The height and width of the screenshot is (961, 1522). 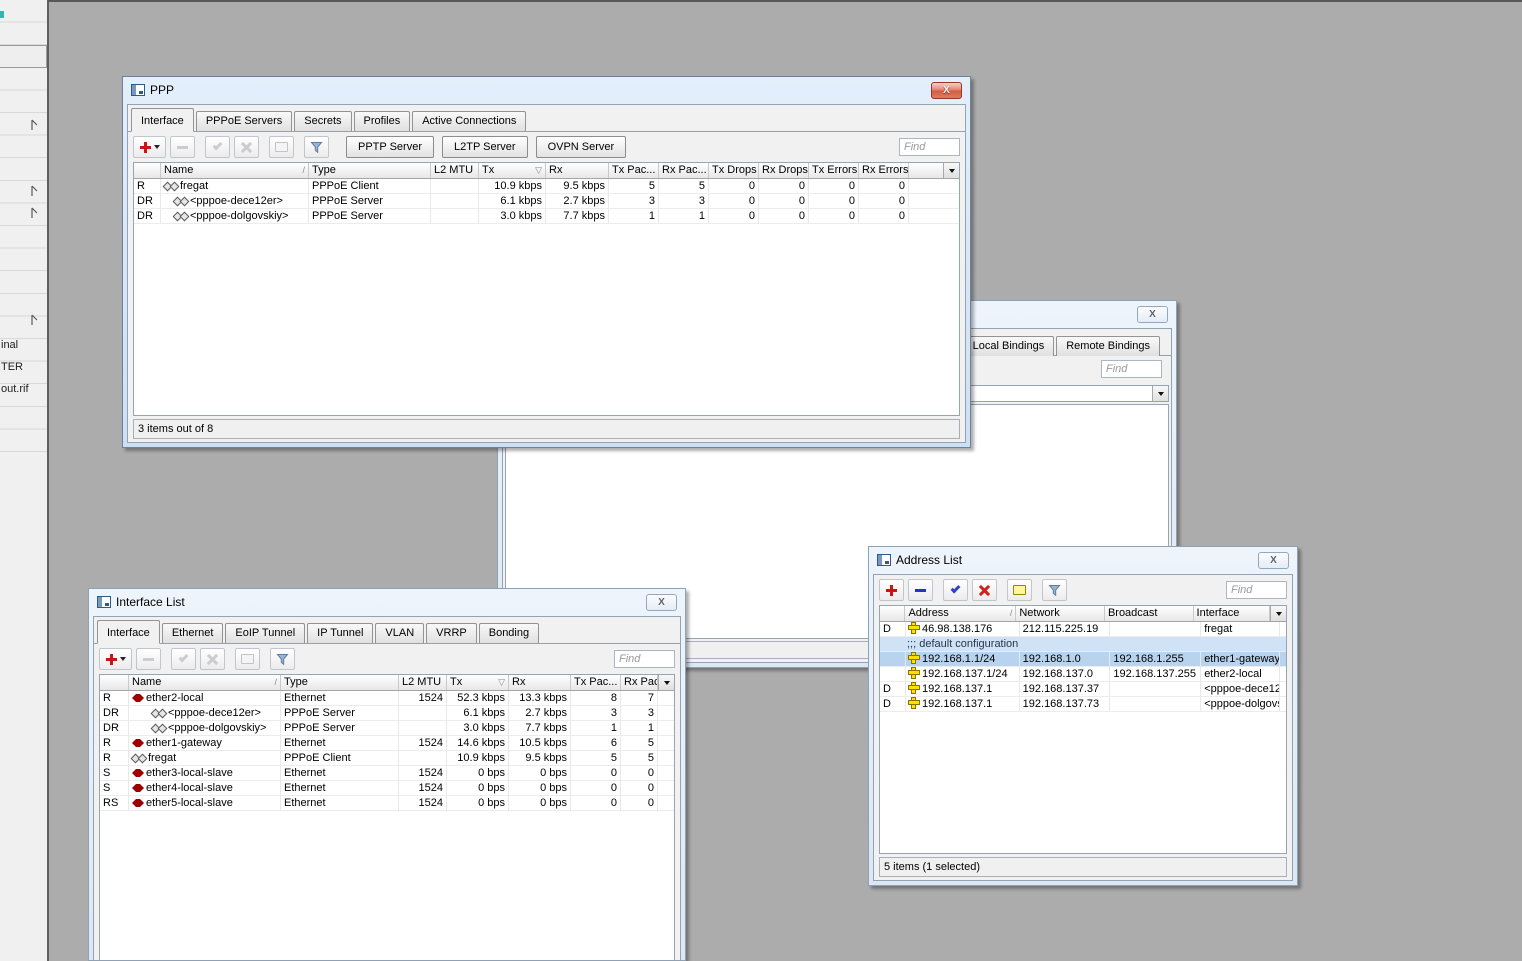 What do you see at coordinates (1108, 346) in the screenshot?
I see `tab-remote-bindings: Remote Bindings` at bounding box center [1108, 346].